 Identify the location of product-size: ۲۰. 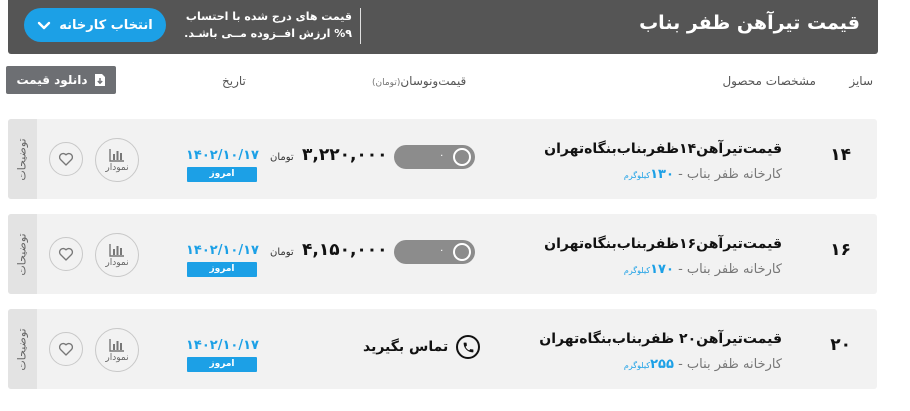
(840, 345).